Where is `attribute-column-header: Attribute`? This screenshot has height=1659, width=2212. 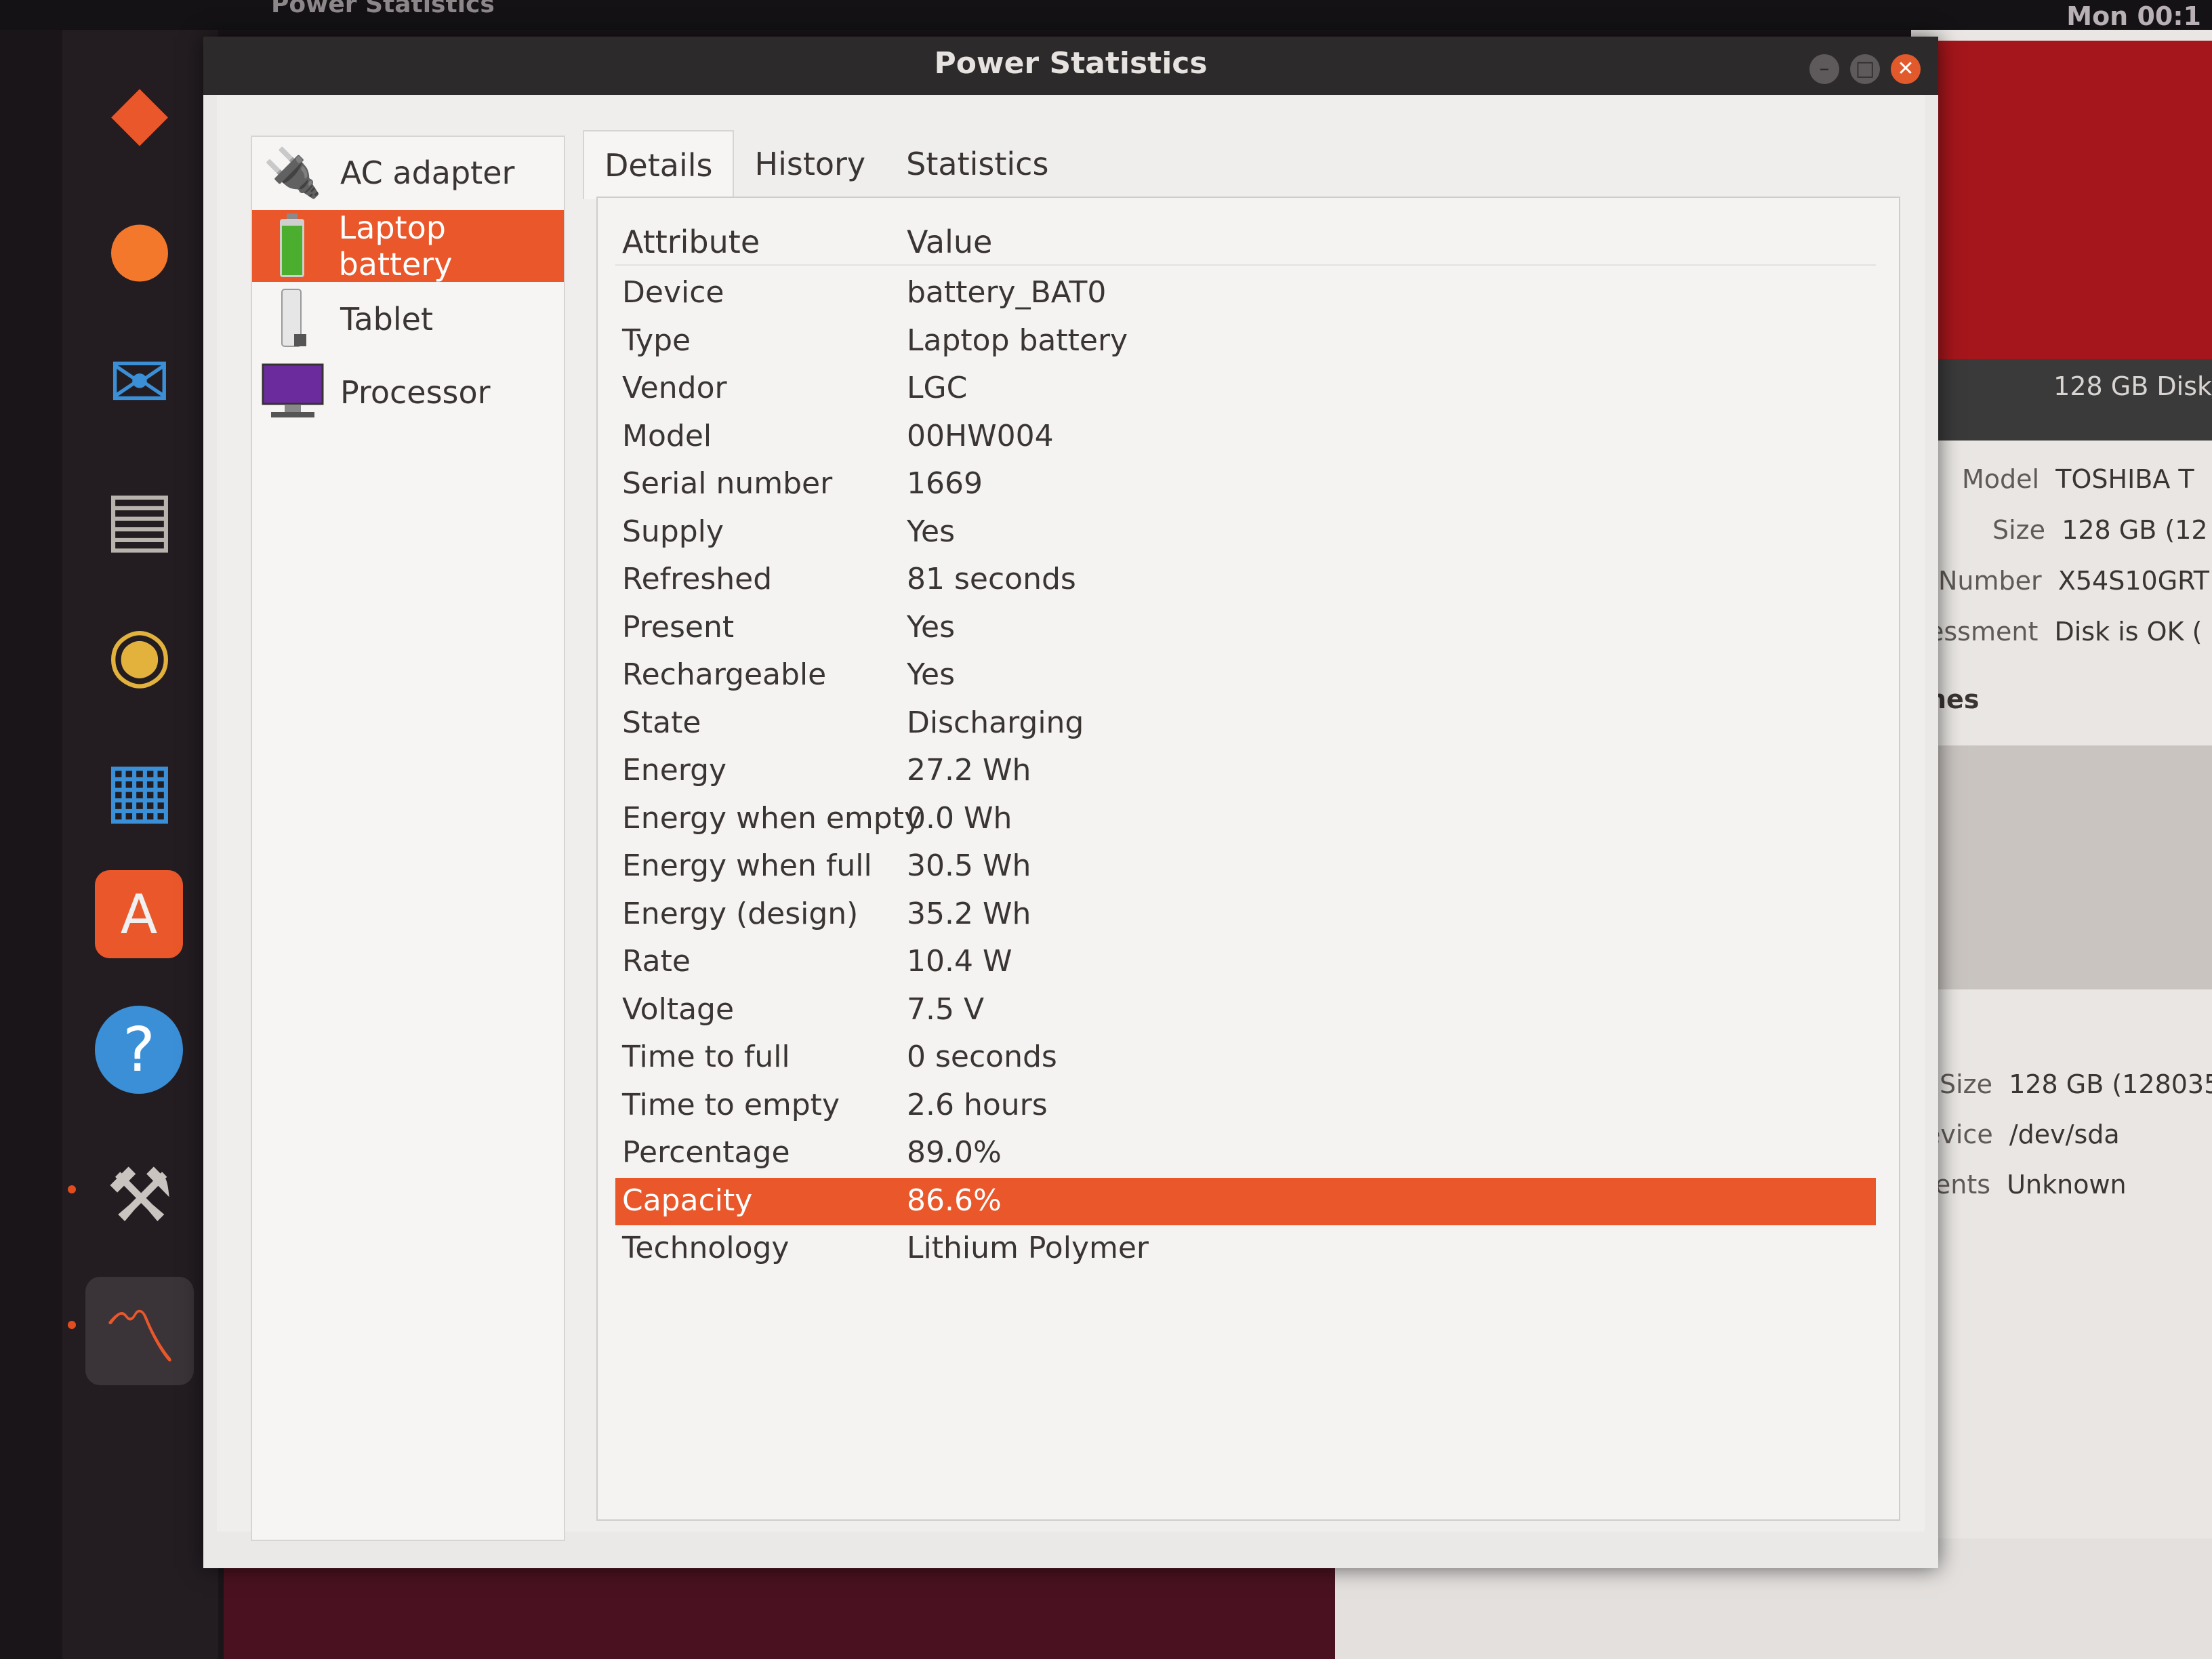 attribute-column-header: Attribute is located at coordinates (691, 242).